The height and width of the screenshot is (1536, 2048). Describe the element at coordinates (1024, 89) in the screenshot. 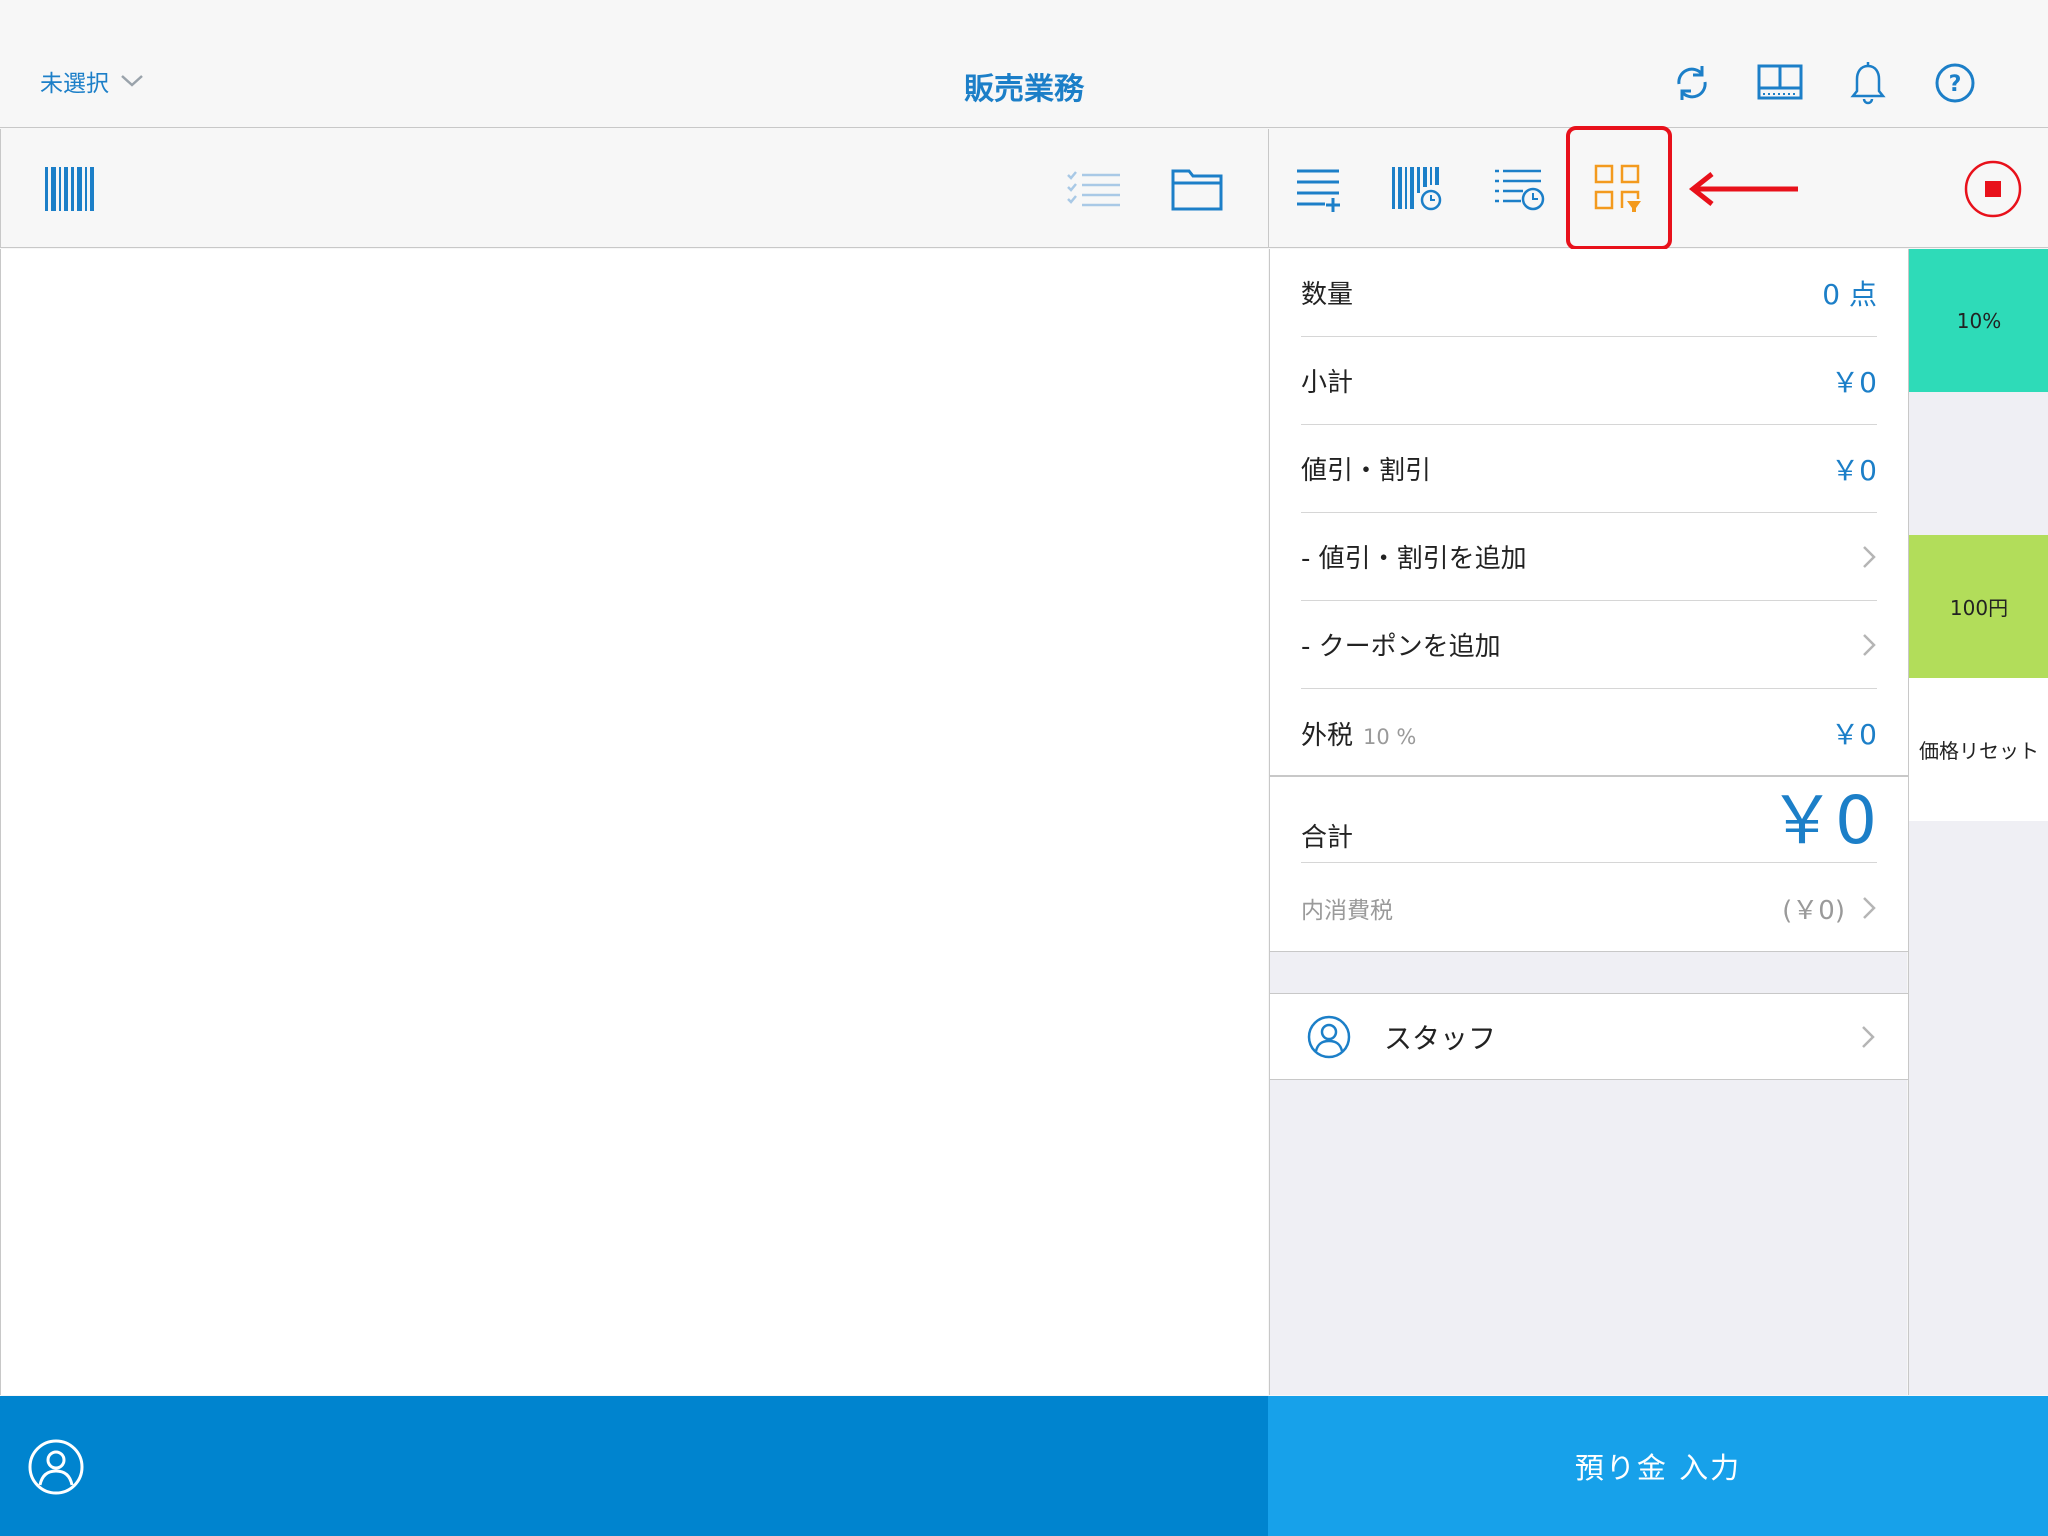

I see `page-title: 販売業務` at that location.